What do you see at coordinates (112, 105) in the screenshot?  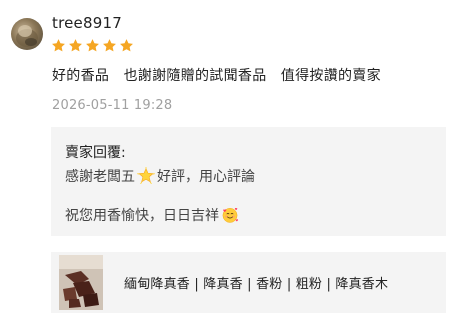 I see `review-timestamp: 2026-05-11 19:28` at bounding box center [112, 105].